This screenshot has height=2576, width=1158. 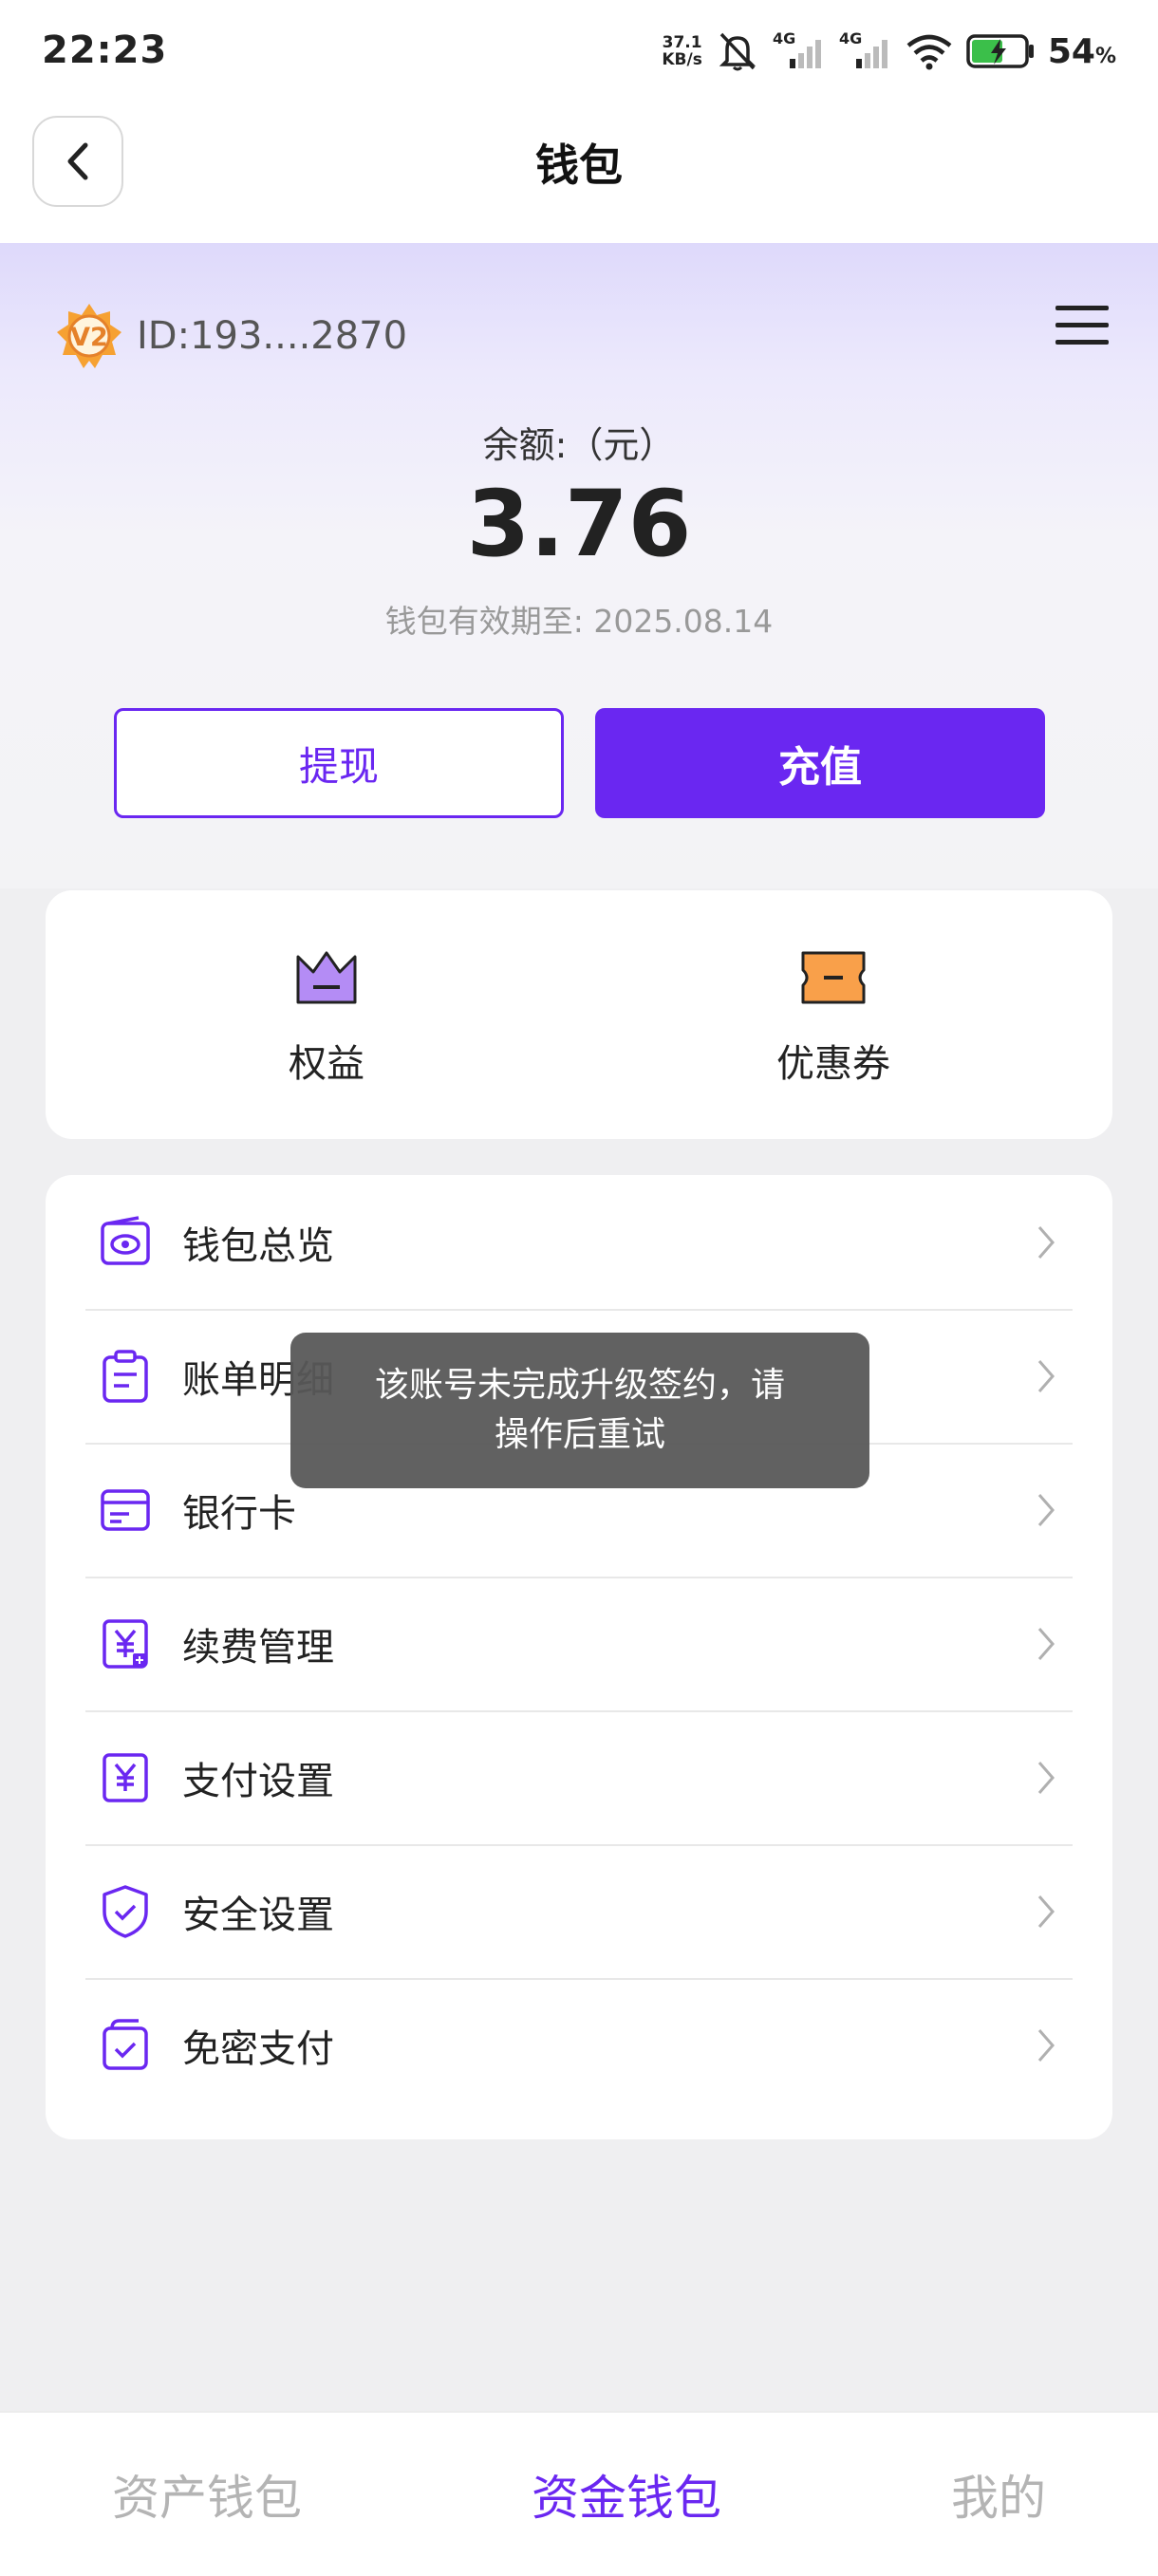 I want to click on renewal-yen-icon, so click(x=125, y=1643).